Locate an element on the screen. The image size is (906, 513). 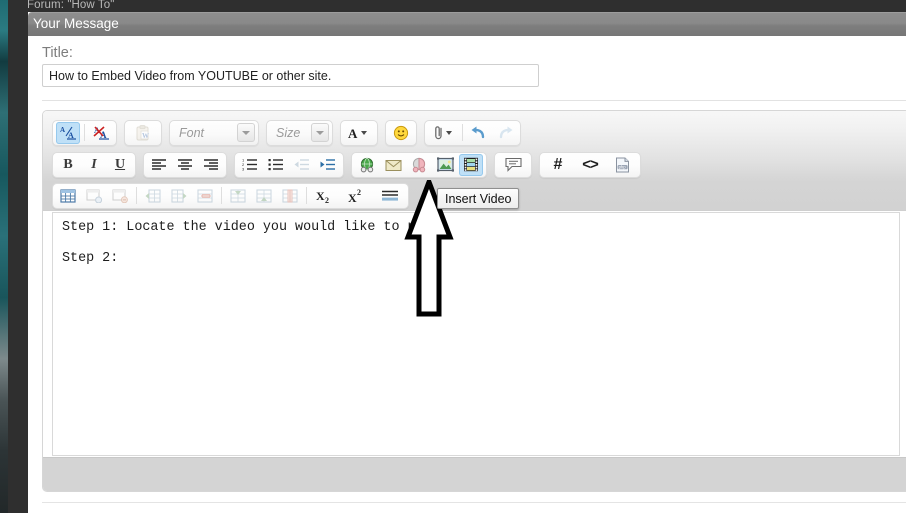
toolbar-row-1: A A A A W Font Size A is located at coordinates (286, 132).